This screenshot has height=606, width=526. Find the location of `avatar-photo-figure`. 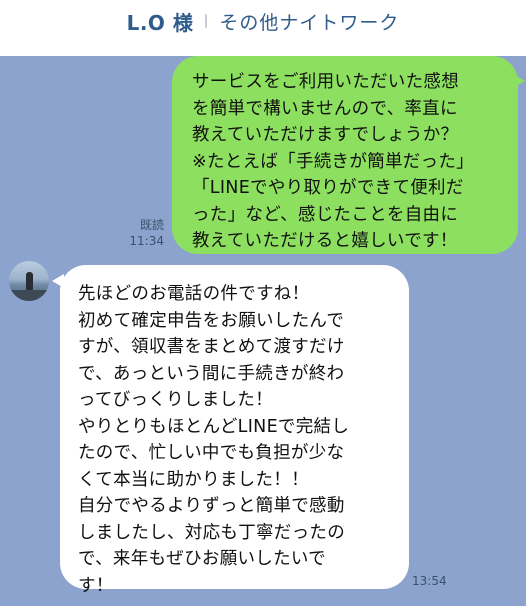

avatar-photo-figure is located at coordinates (29, 281).